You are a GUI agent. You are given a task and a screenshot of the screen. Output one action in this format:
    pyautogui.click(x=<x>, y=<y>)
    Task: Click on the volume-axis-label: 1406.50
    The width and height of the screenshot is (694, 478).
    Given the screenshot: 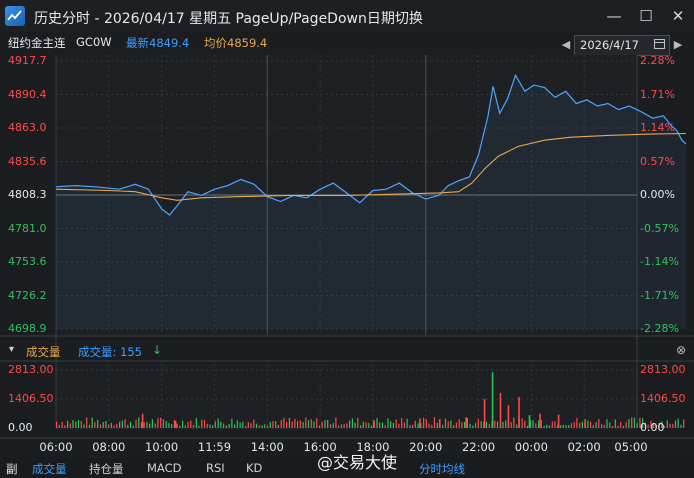 What is the action you would take?
    pyautogui.click(x=31, y=398)
    